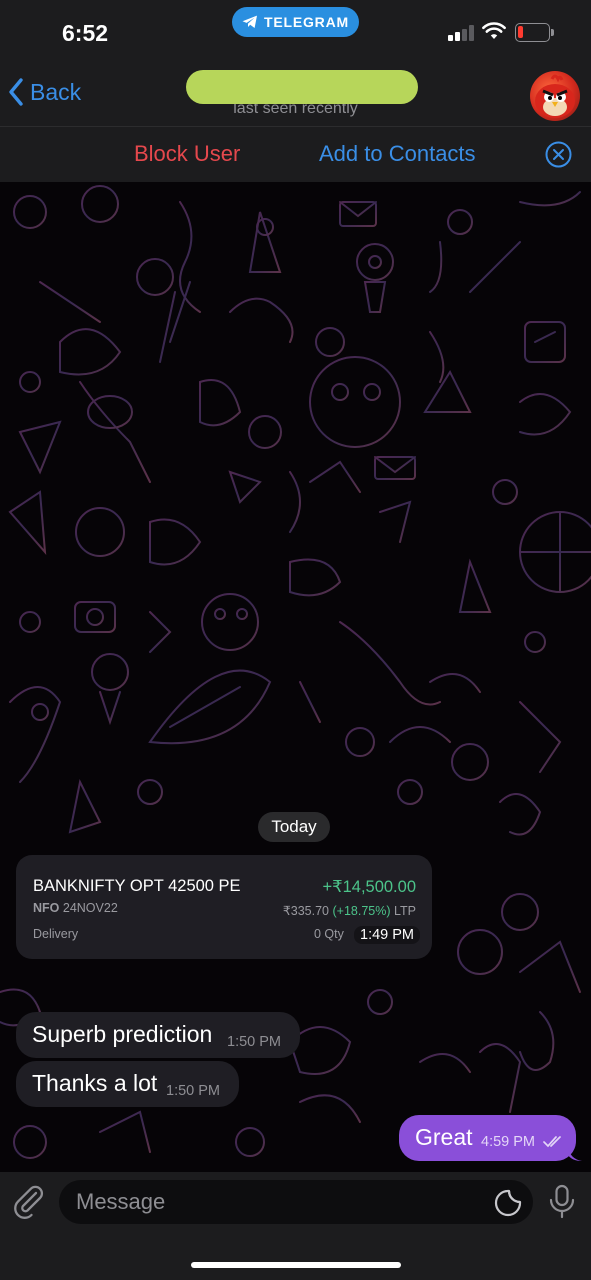 This screenshot has width=591, height=1280. Describe the element at coordinates (95, 1083) in the screenshot. I see `message-text: Thanks a lot` at that location.